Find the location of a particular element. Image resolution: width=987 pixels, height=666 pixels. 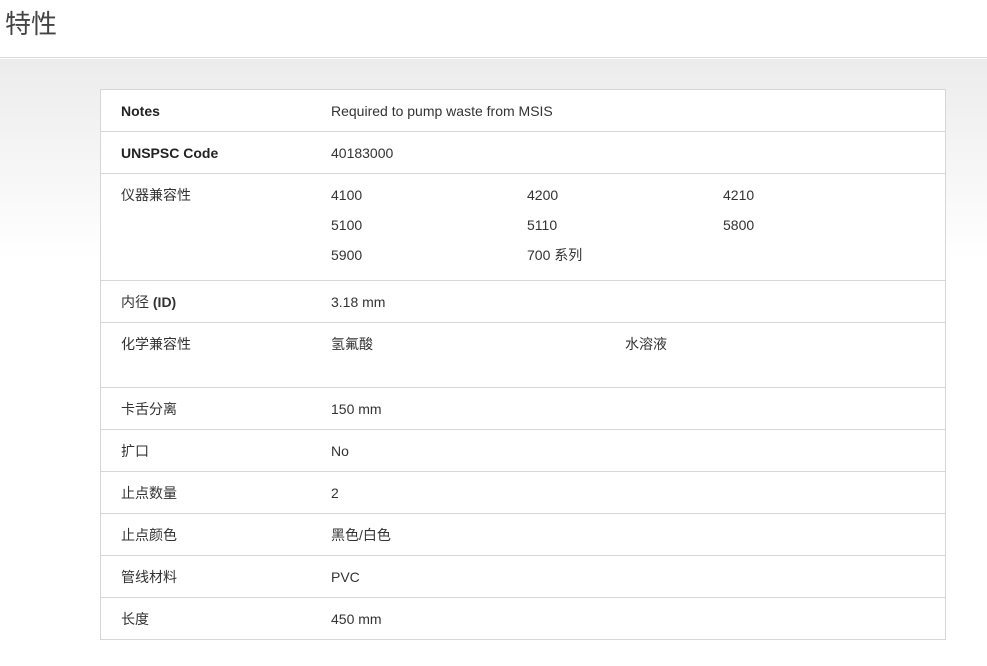

page-title: 特性 is located at coordinates (31, 24).